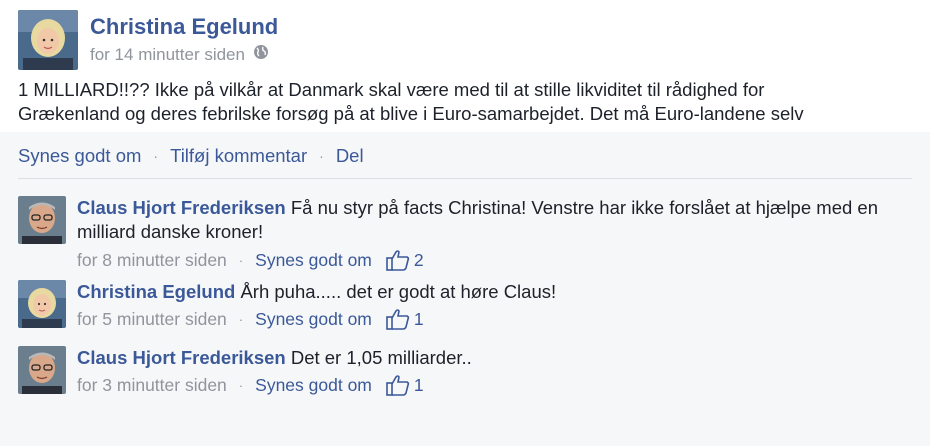 This screenshot has height=446, width=930. What do you see at coordinates (350, 156) in the screenshot?
I see `share-link: Del` at bounding box center [350, 156].